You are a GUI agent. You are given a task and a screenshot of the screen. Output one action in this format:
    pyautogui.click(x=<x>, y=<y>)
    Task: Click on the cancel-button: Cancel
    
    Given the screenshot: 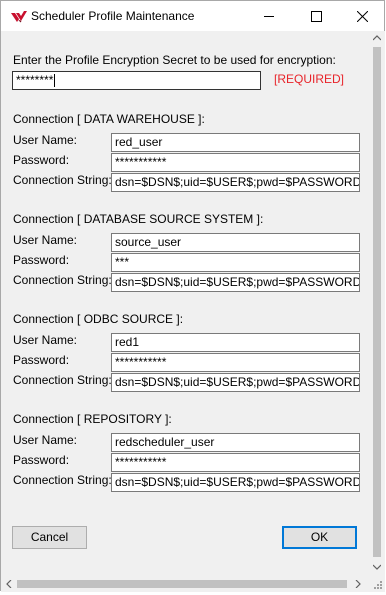 What is the action you would take?
    pyautogui.click(x=49, y=537)
    